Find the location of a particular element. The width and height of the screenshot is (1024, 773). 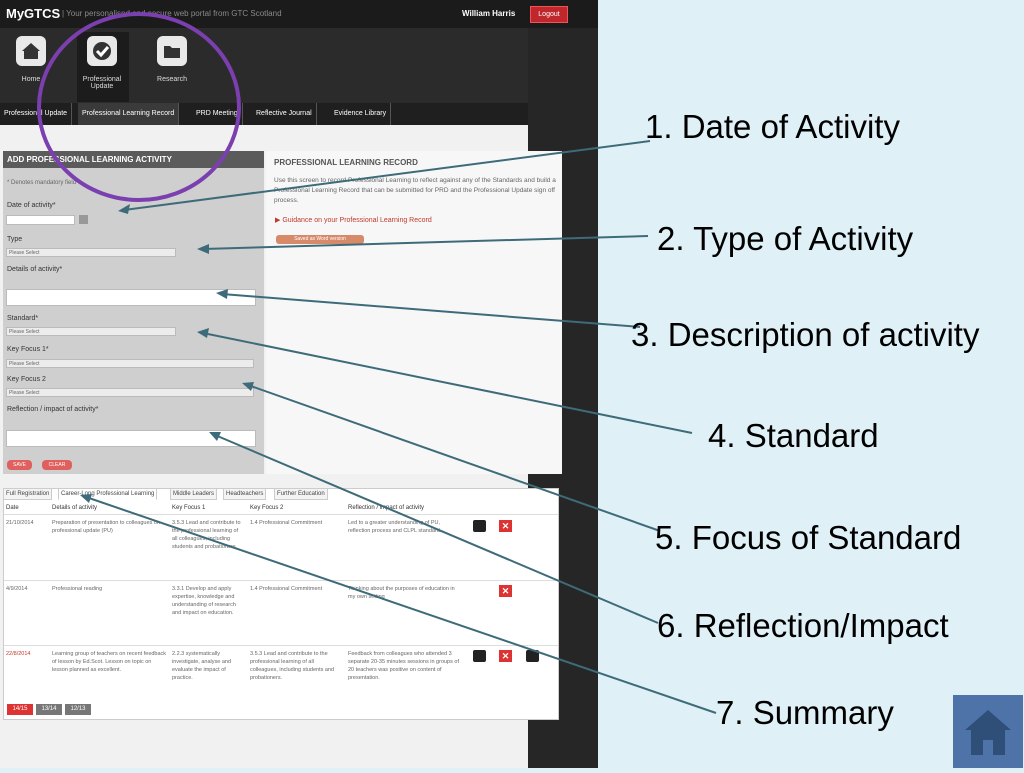

arrow-type is located at coordinates (425, 242).